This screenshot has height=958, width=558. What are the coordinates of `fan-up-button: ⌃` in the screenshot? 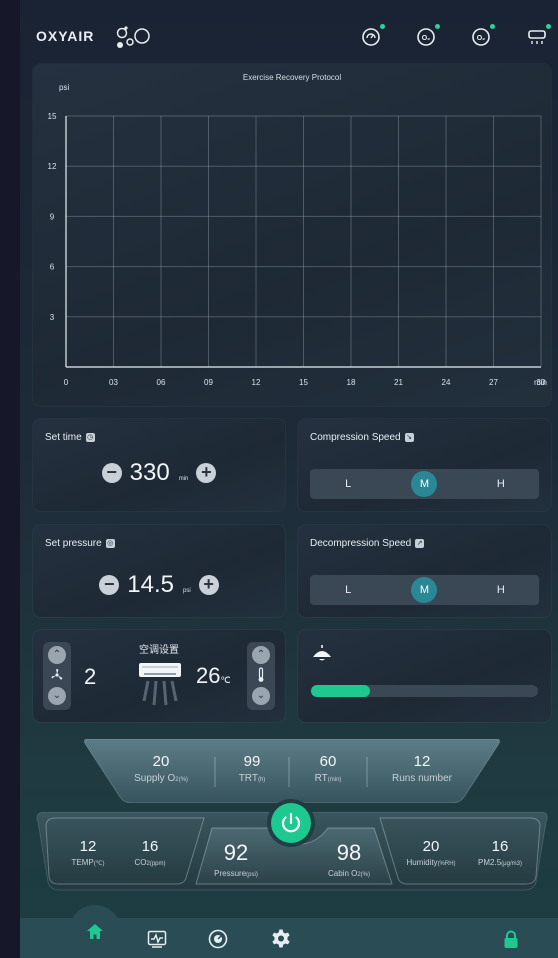 It's located at (57, 655).